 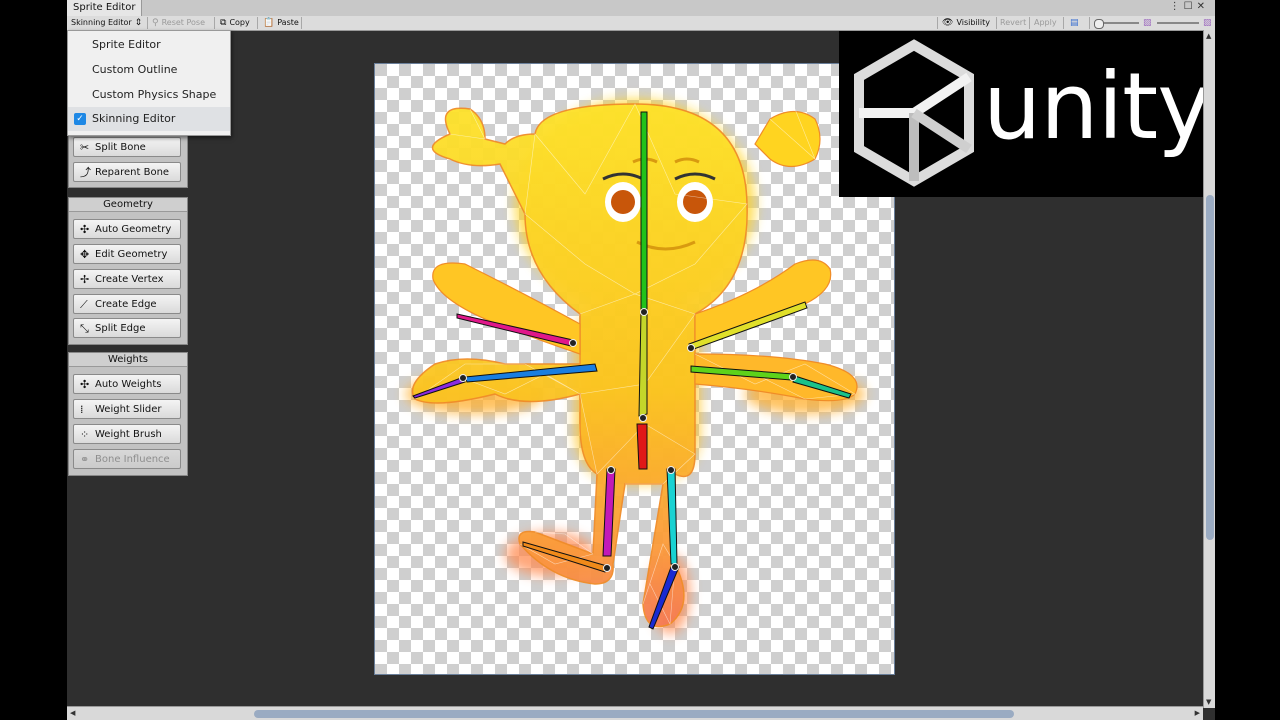 I want to click on vertical-scroll-thumb, so click(x=1210, y=367).